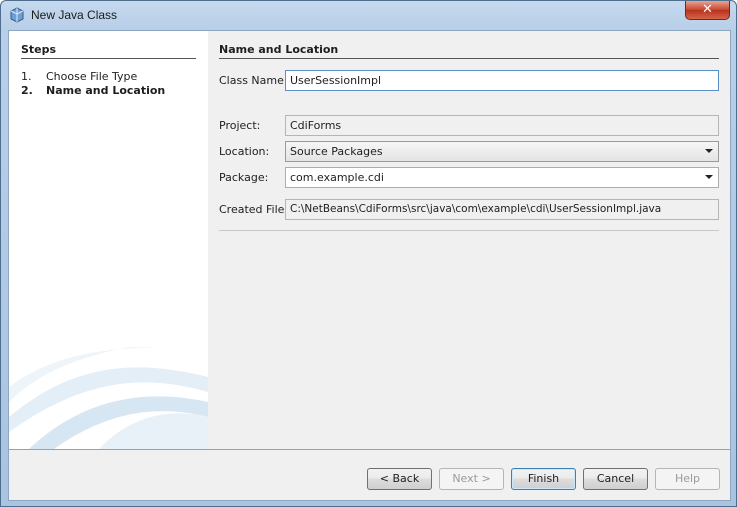 This screenshot has height=507, width=737. What do you see at coordinates (502, 151) in the screenshot?
I see `location-dropdown: Source Packages` at bounding box center [502, 151].